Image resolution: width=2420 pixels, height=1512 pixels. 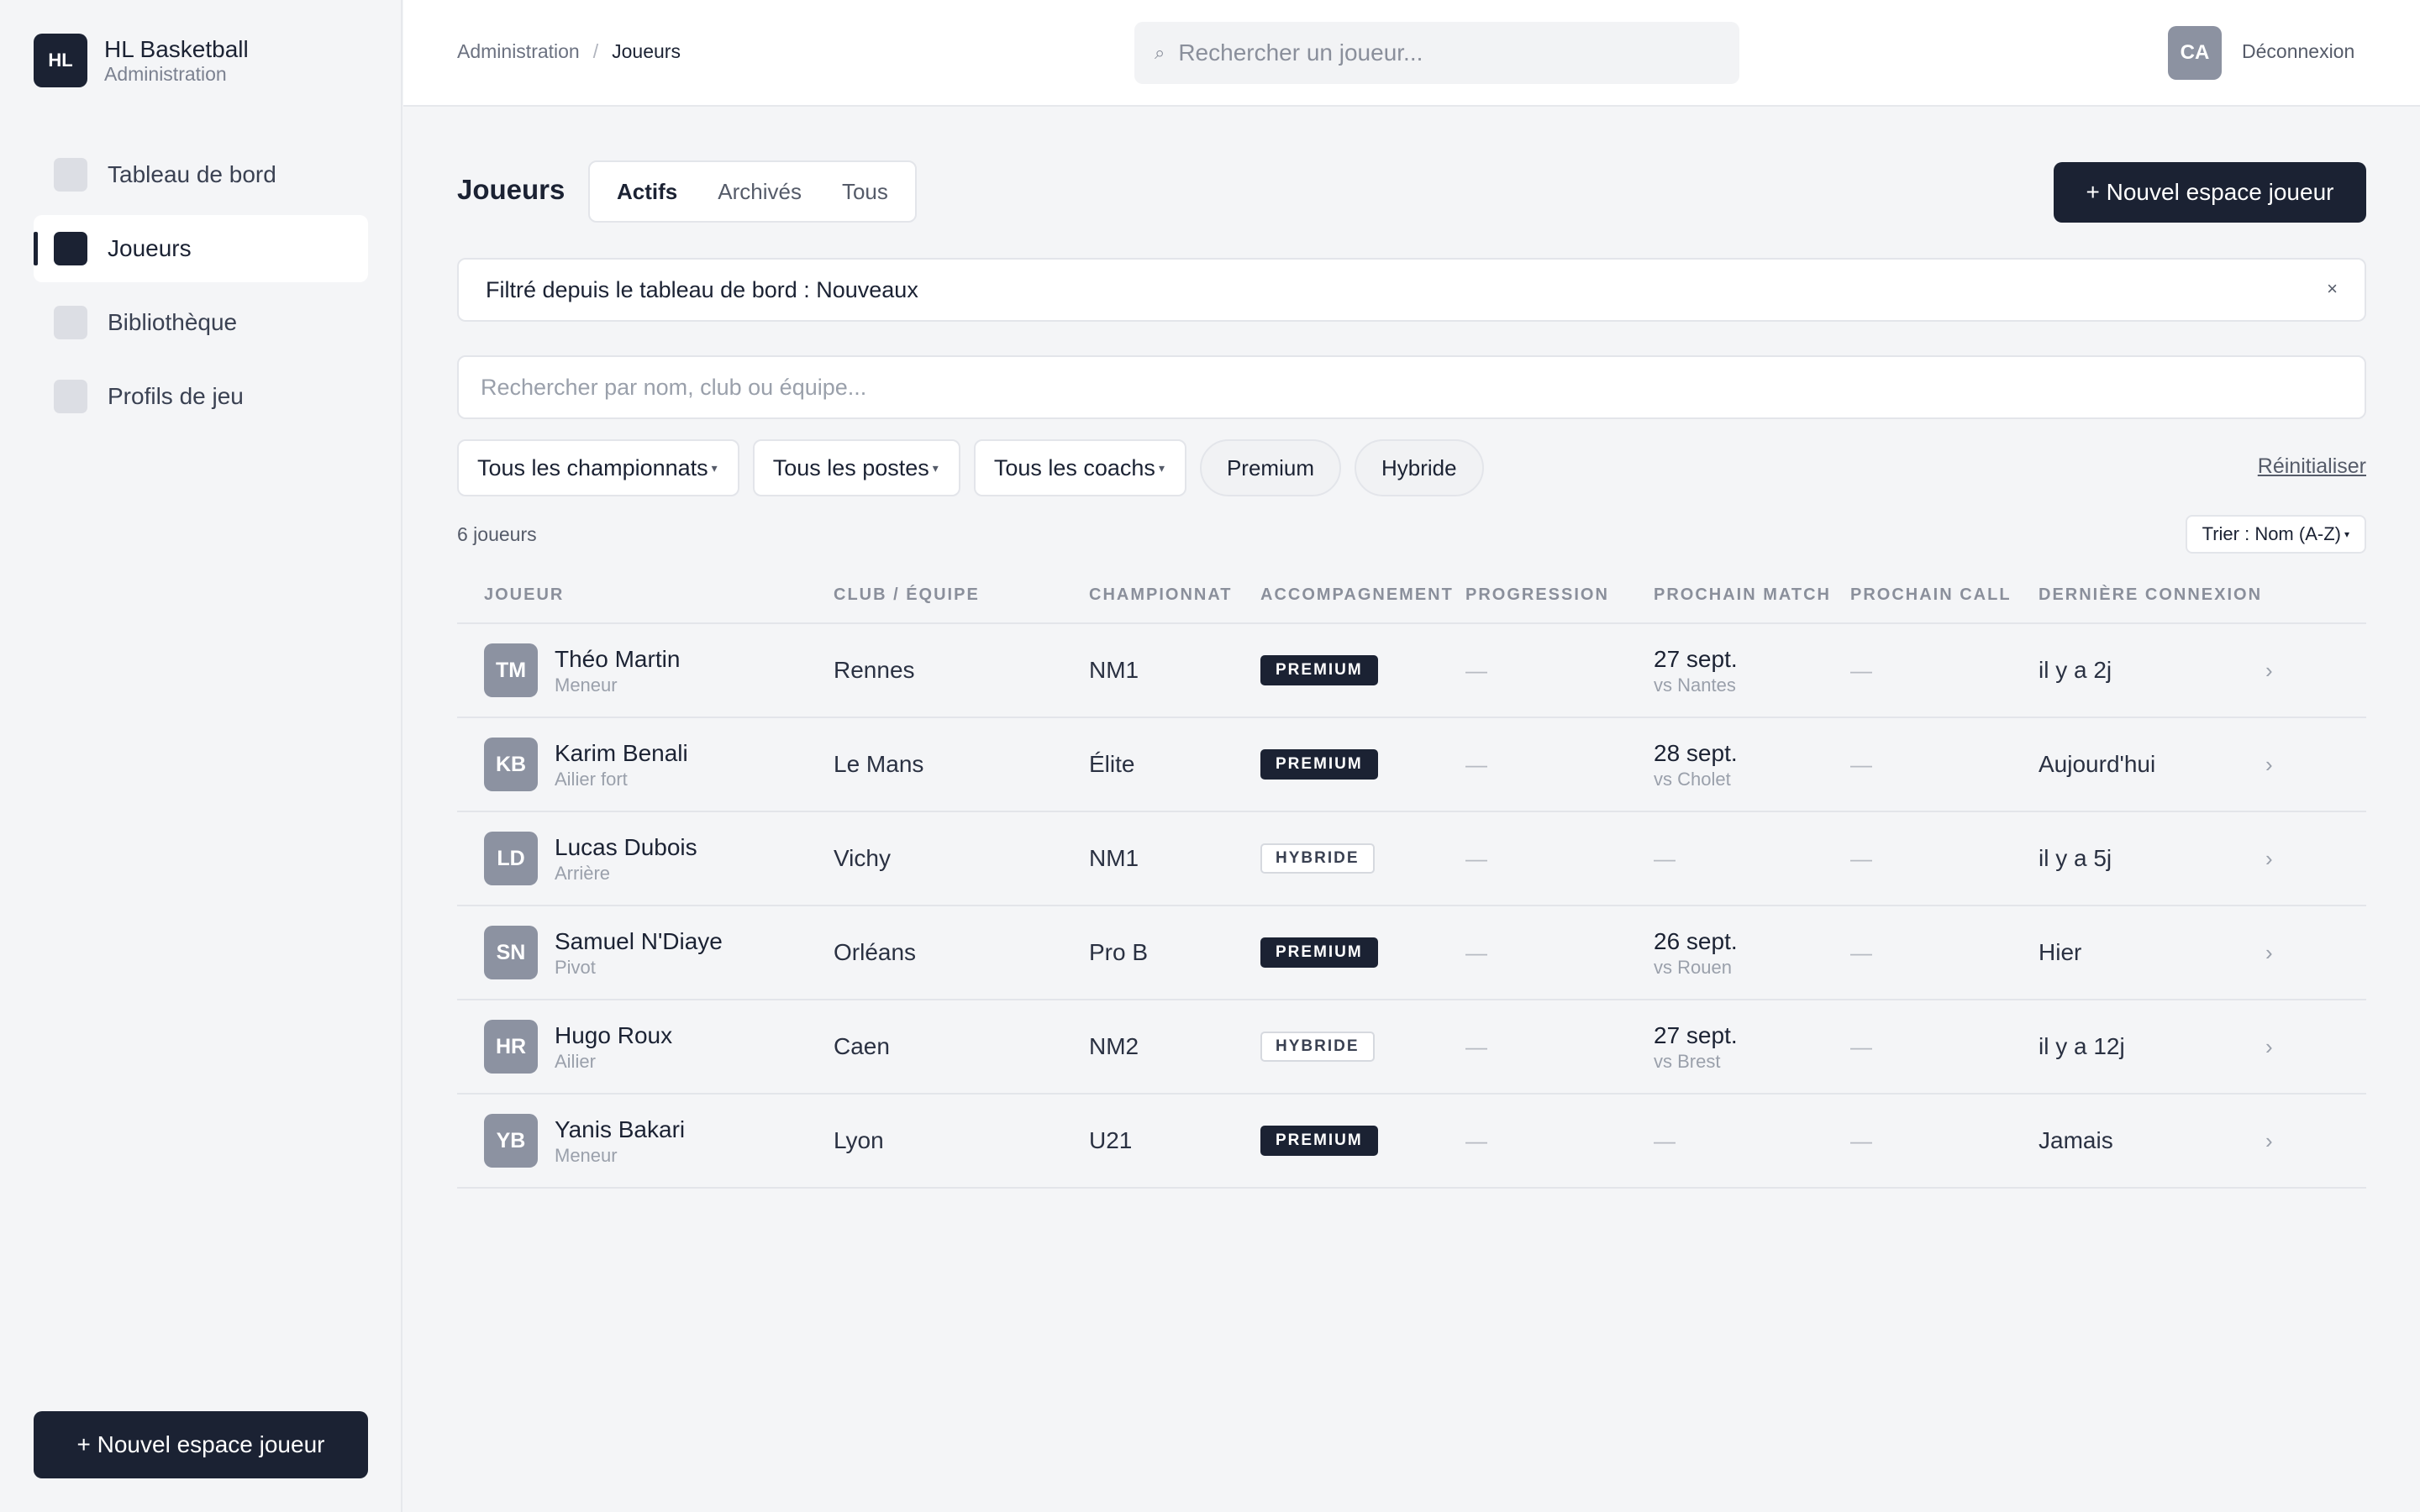 I want to click on tab-archived: Archivés, so click(x=759, y=192).